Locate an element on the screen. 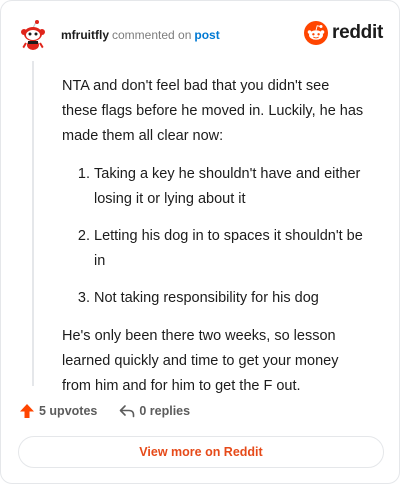 This screenshot has height=484, width=400. comment-footer: 5 upvotes 0 replies is located at coordinates (104, 411).